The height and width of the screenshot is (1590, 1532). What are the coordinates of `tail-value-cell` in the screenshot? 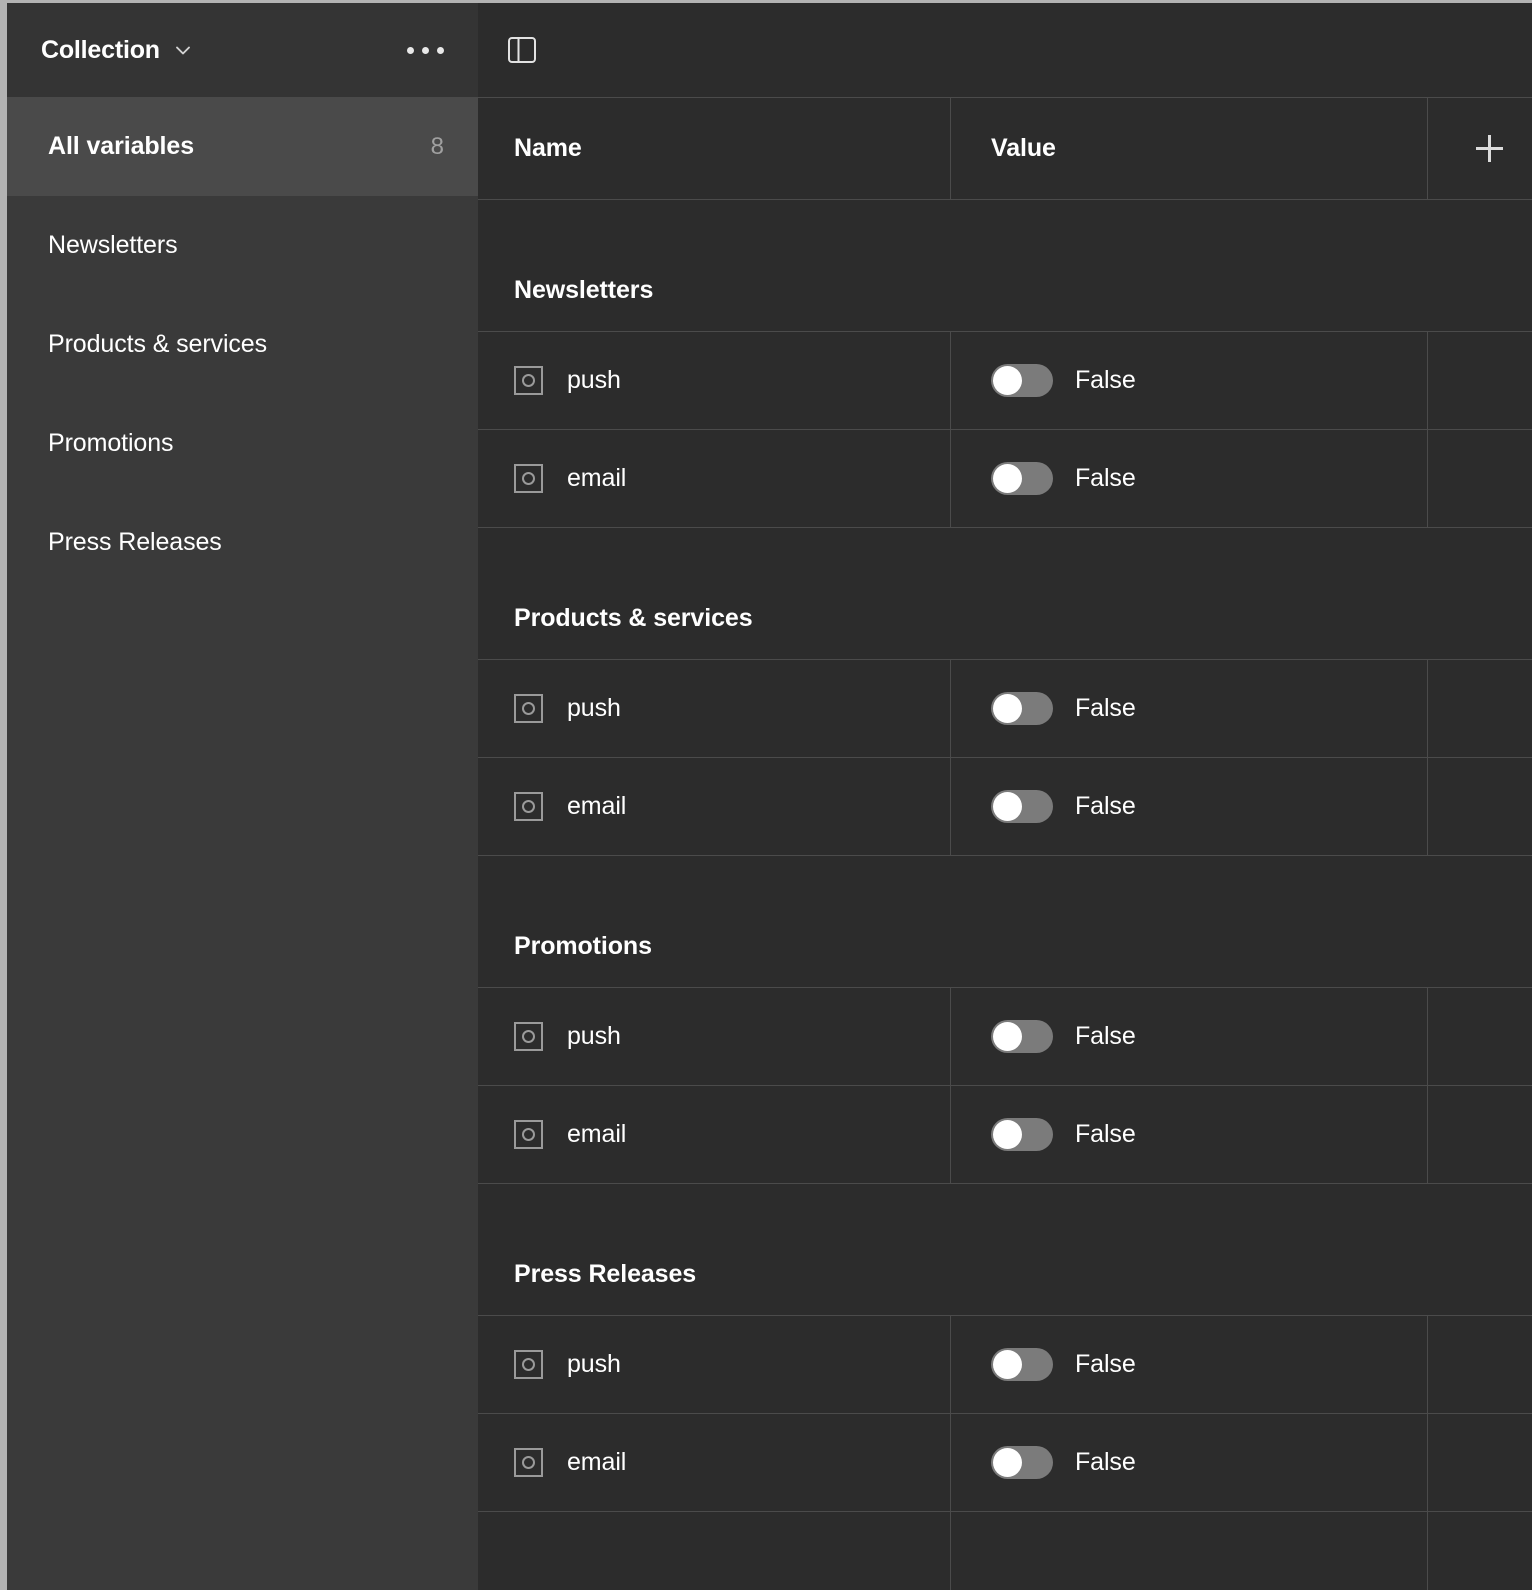 It's located at (1189, 1551).